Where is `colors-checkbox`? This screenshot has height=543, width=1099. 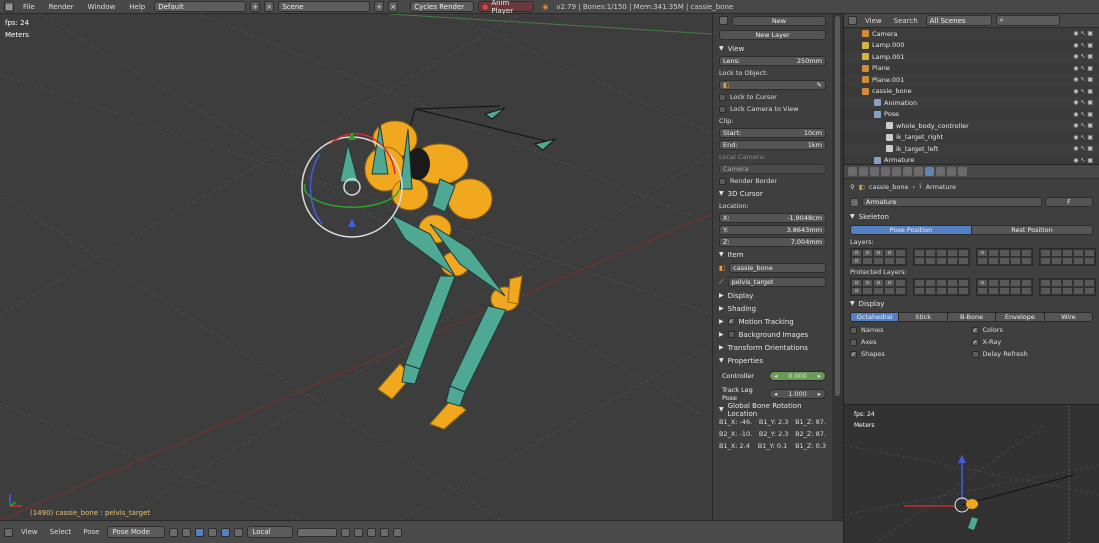 colors-checkbox is located at coordinates (975, 330).